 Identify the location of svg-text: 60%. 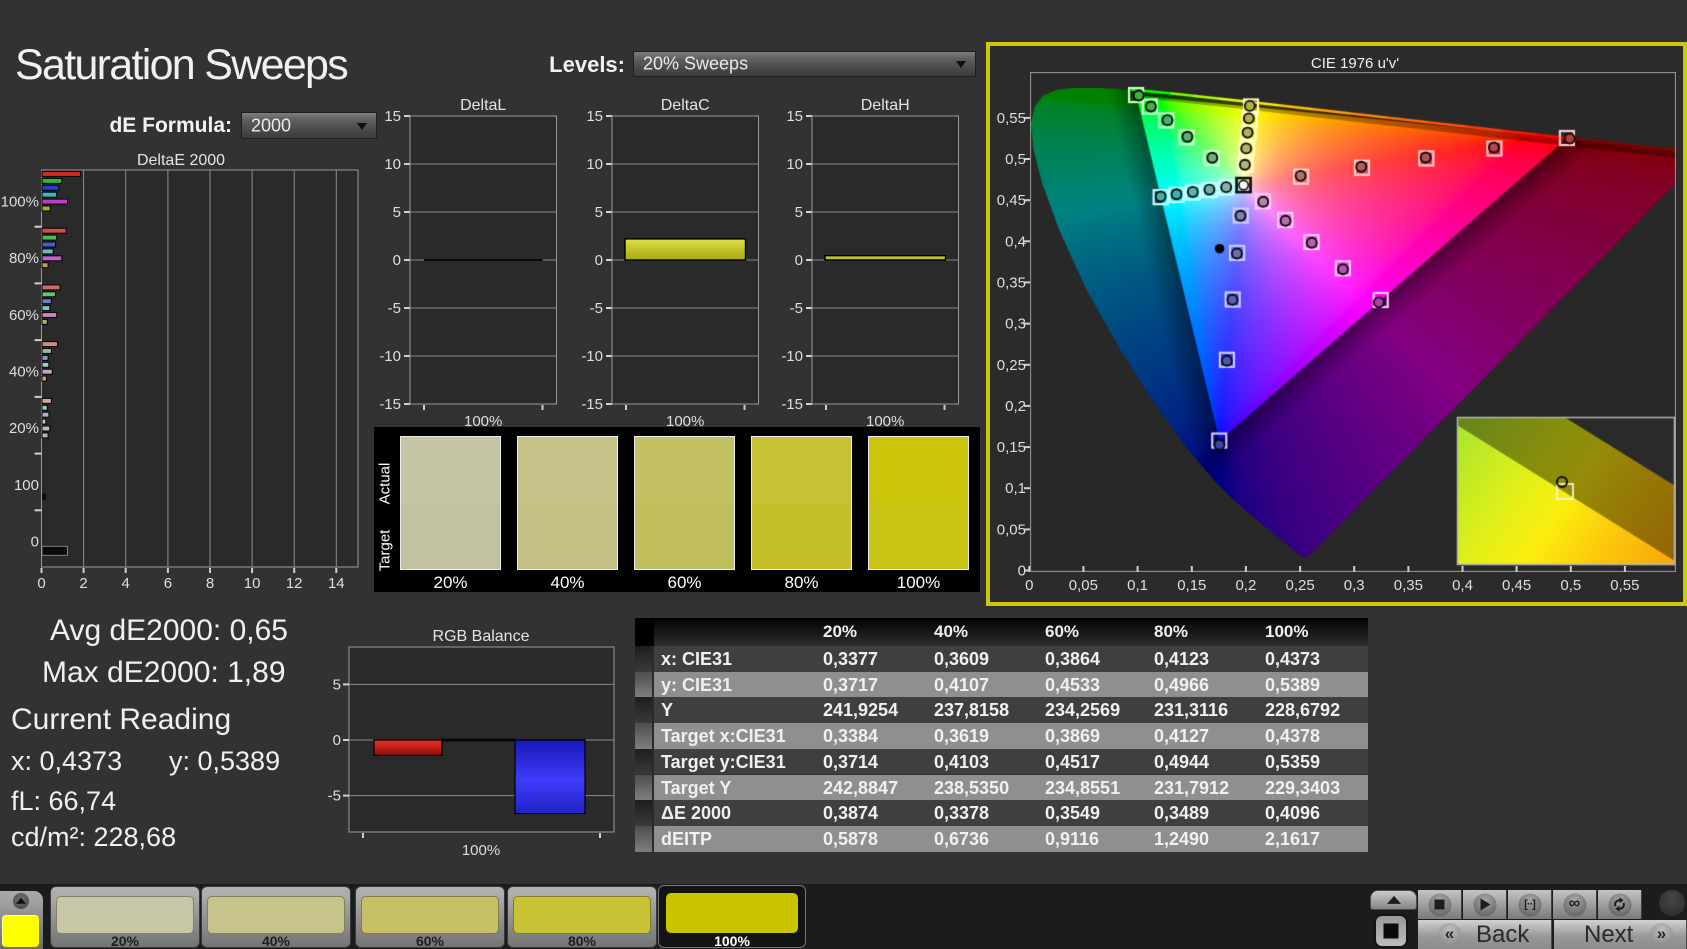
(24, 315).